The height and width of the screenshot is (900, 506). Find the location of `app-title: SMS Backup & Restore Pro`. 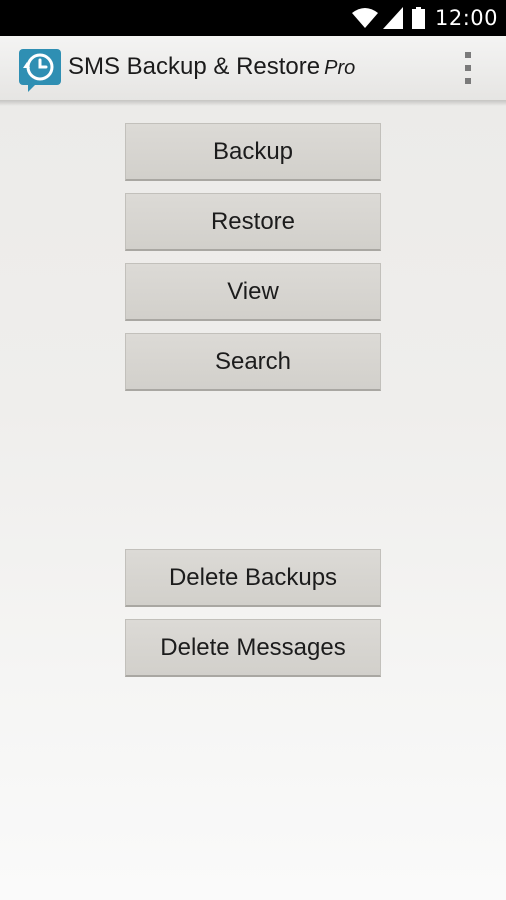

app-title: SMS Backup & Restore Pro is located at coordinates (211, 67).